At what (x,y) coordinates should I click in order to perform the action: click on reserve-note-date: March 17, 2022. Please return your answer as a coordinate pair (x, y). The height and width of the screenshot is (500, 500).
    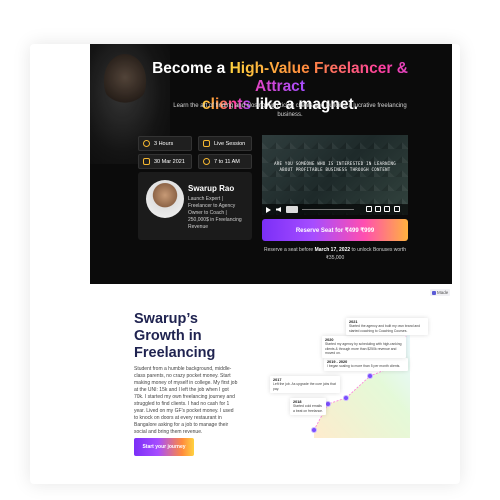
    Looking at the image, I should click on (332, 250).